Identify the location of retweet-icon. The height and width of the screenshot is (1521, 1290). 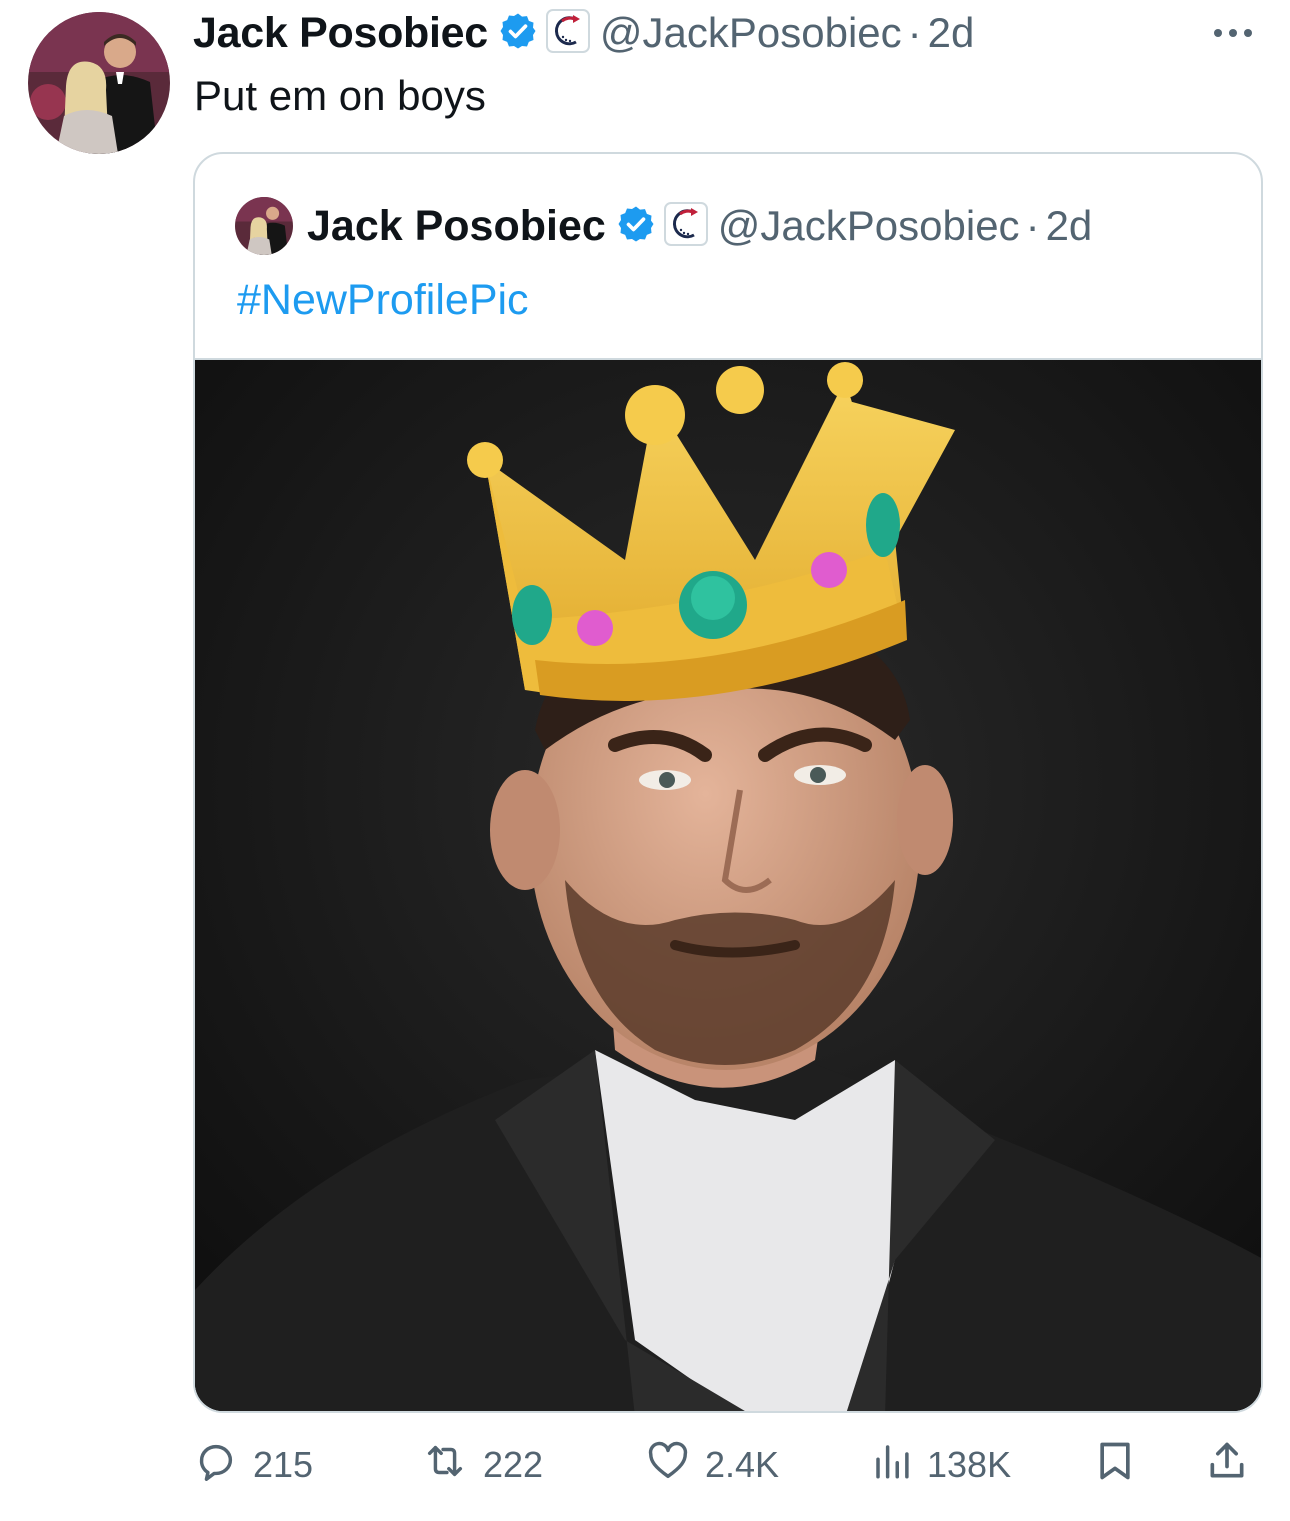
(445, 1465).